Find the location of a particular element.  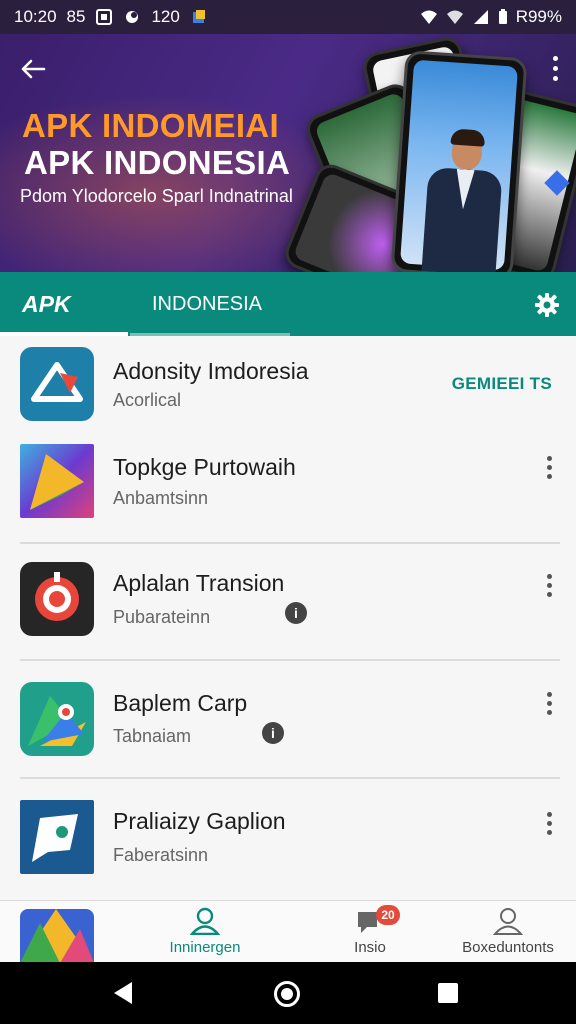

person-icon is located at coordinates (205, 921).